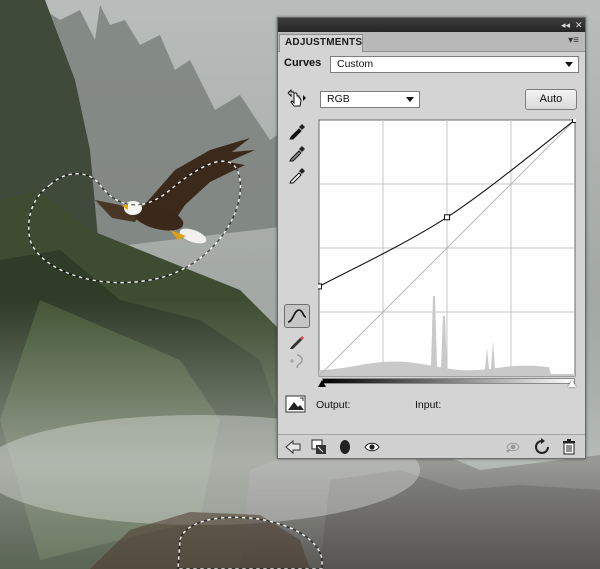  What do you see at coordinates (573, 41) in the screenshot?
I see `panel-menu-icon: ▾≡` at bounding box center [573, 41].